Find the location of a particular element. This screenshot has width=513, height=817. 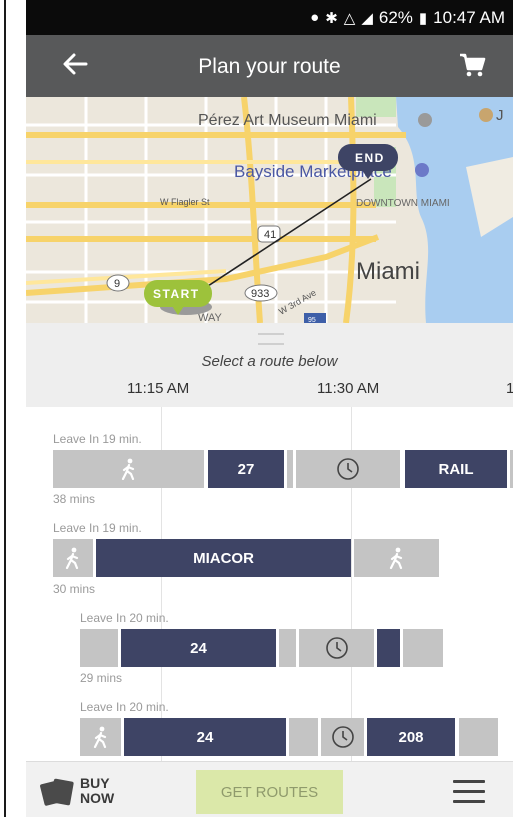

map-label-city: Miami is located at coordinates (388, 271).